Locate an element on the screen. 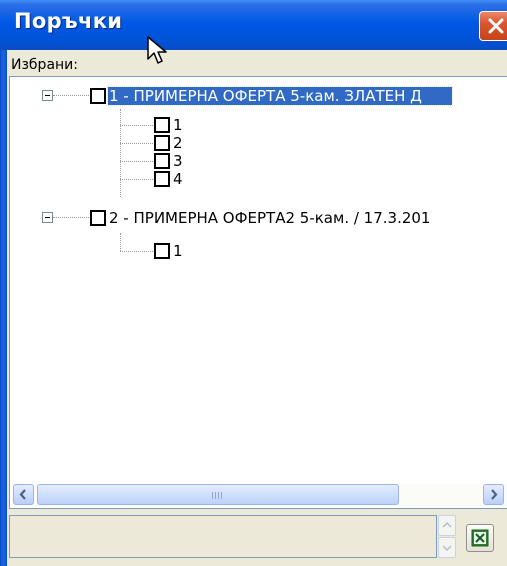  spin-down-button is located at coordinates (447, 547).